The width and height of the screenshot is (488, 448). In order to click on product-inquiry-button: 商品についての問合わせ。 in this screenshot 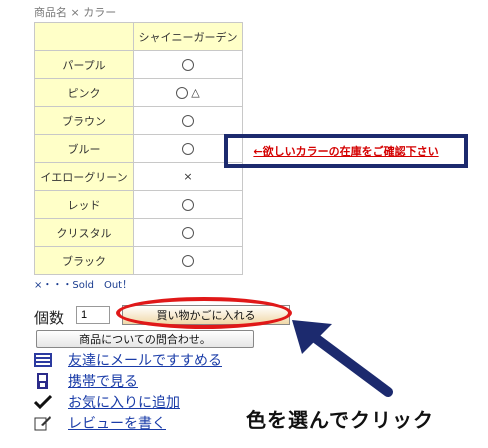, I will do `click(145, 339)`.